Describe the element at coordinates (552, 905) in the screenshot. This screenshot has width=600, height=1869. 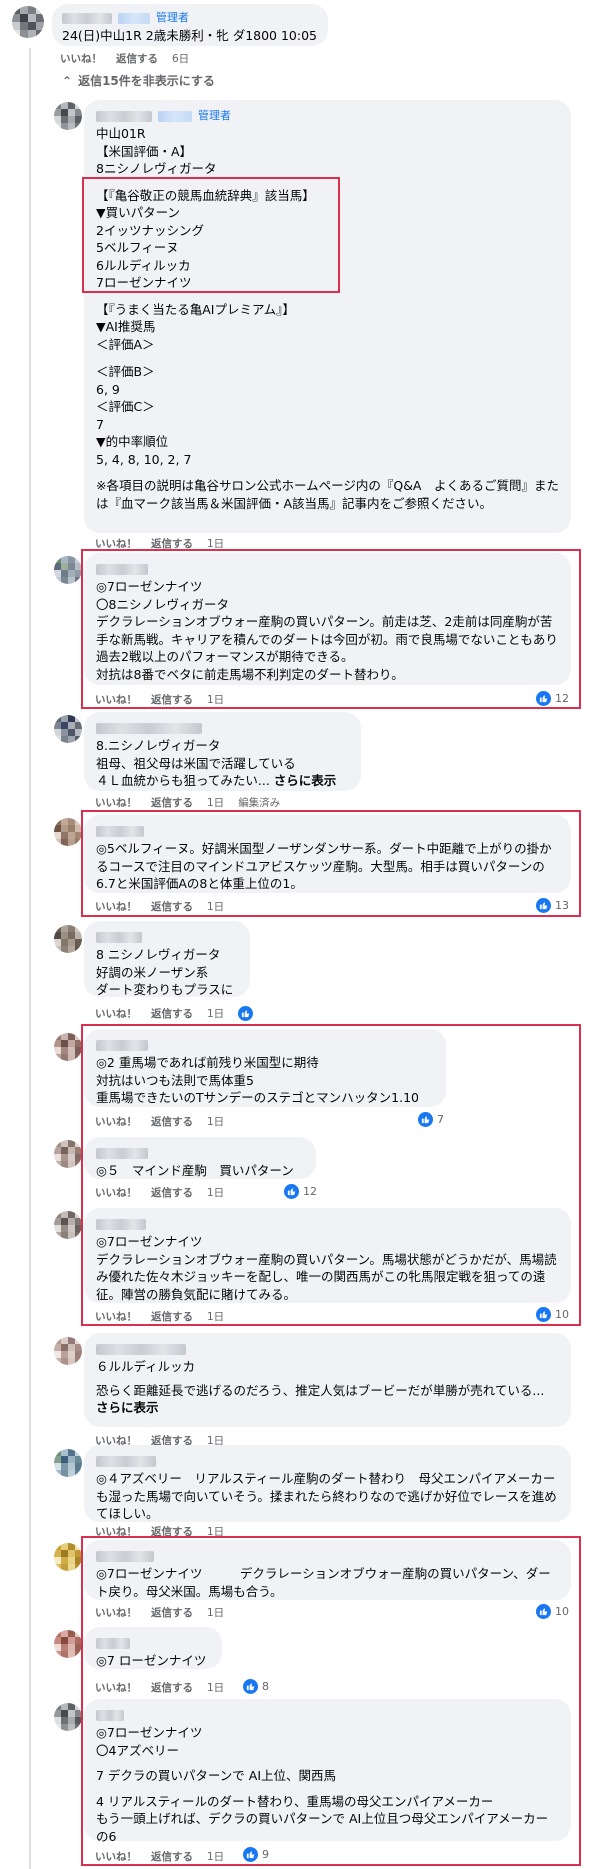
I see `reaction-count: 13` at that location.